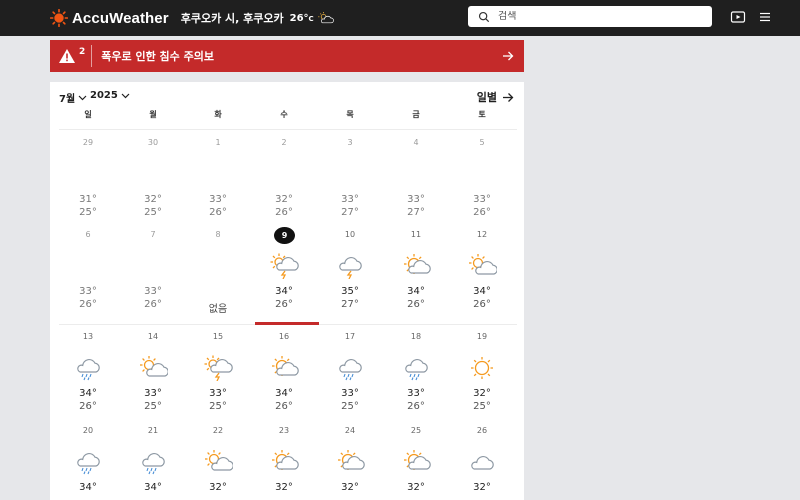  Describe the element at coordinates (82, 52) in the screenshot. I see `alert-count: 2` at that location.